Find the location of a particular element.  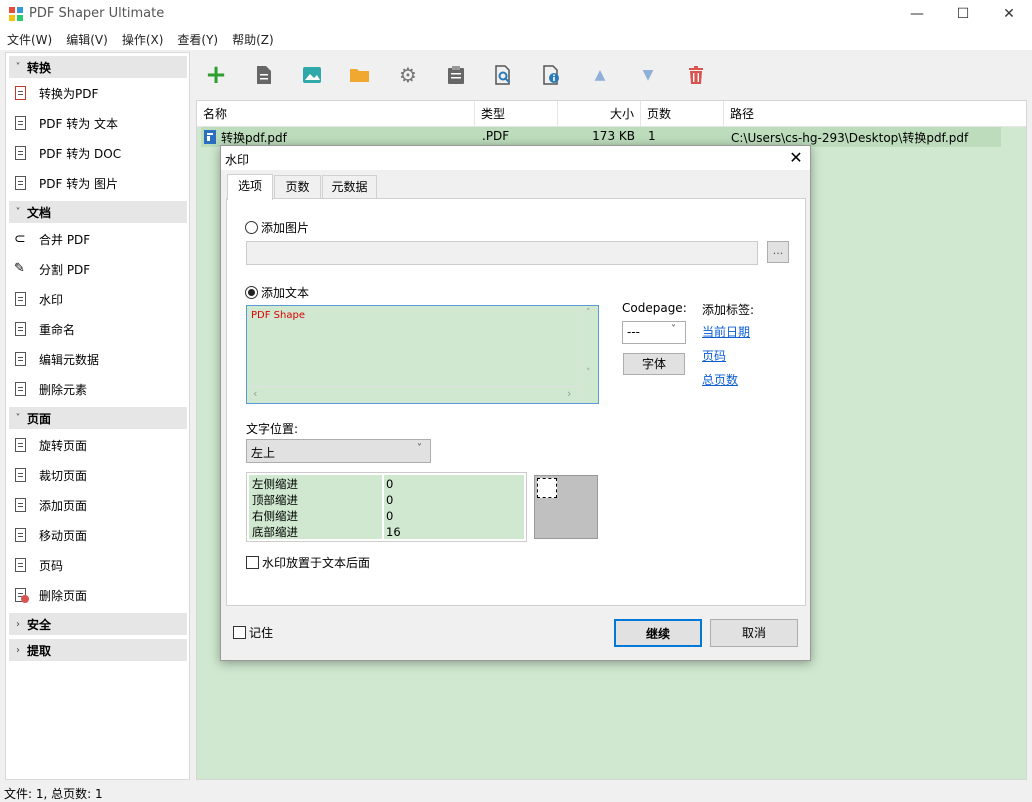

maximize-button: ☐ is located at coordinates (963, 14).